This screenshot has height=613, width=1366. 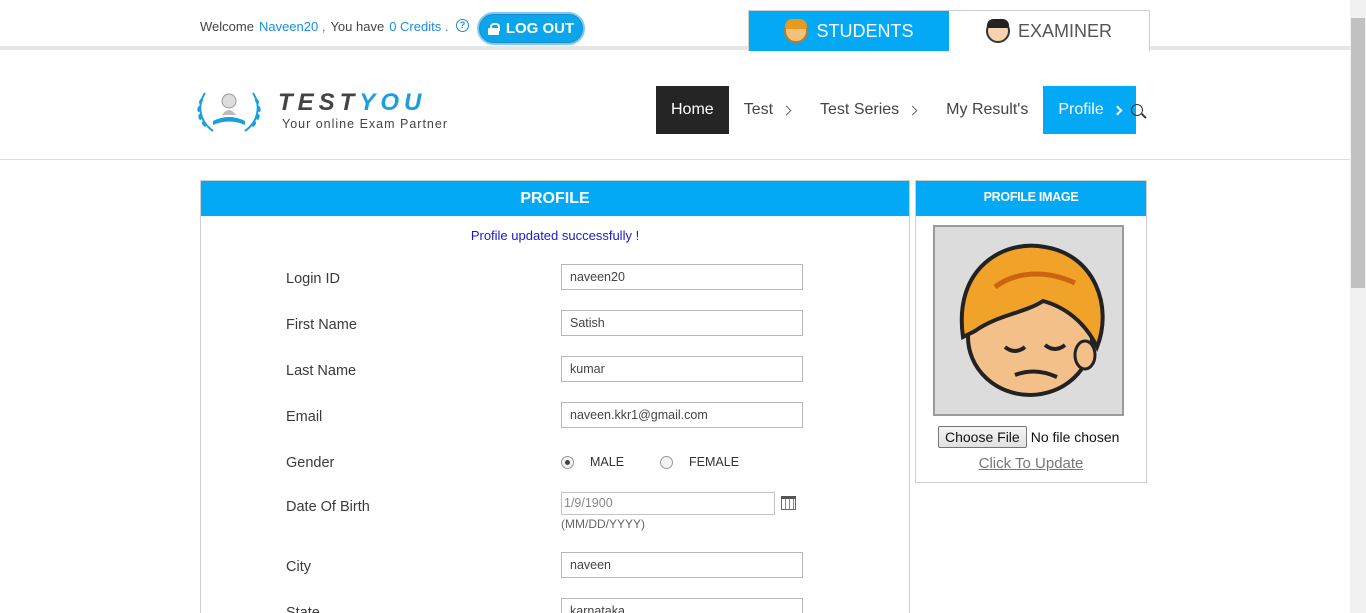 I want to click on first-name-row: First Name Satish, so click(x=546, y=323).